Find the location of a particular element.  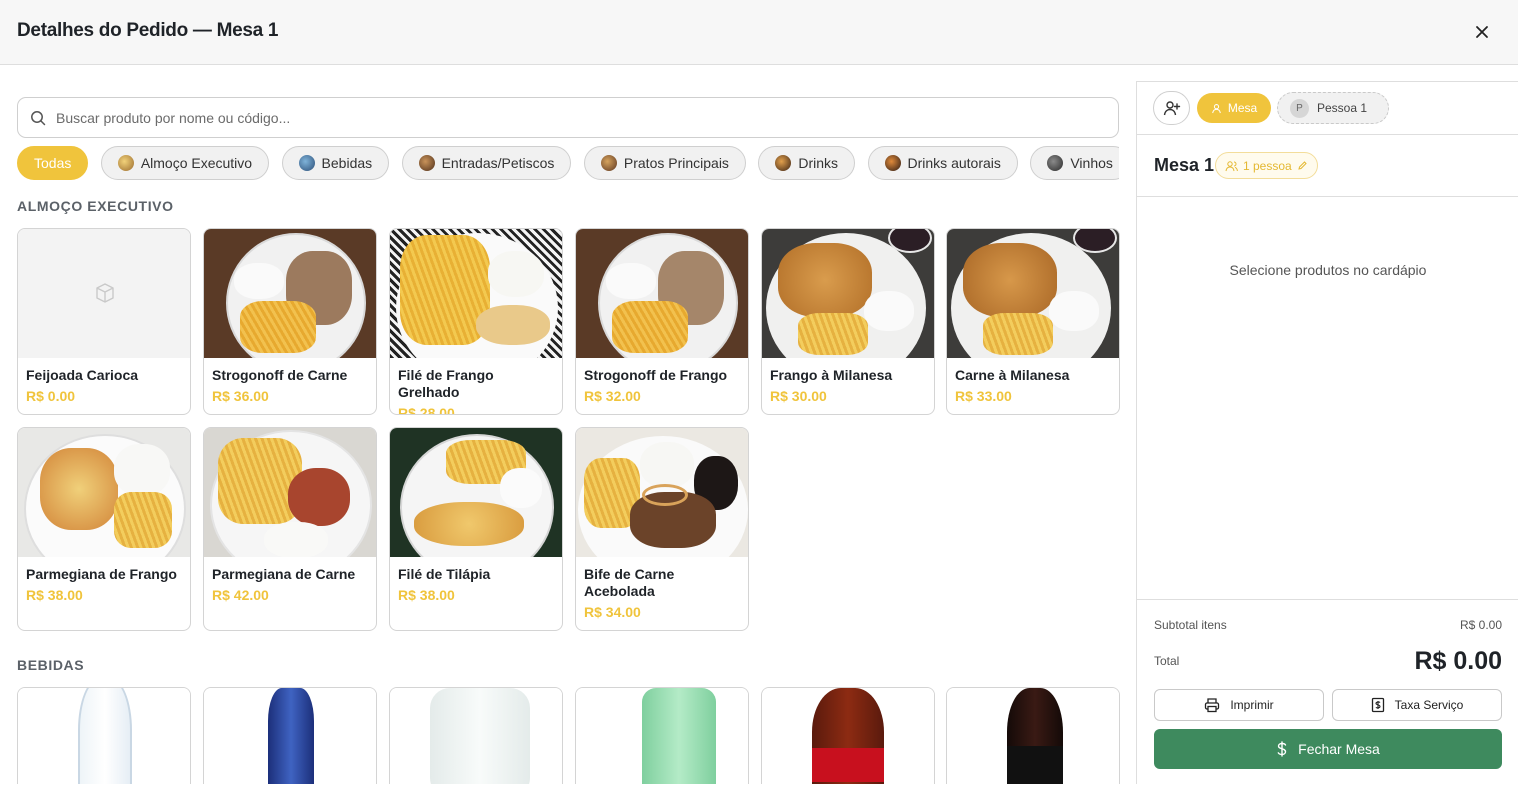

product-price: R$ 36.00 is located at coordinates (240, 396).